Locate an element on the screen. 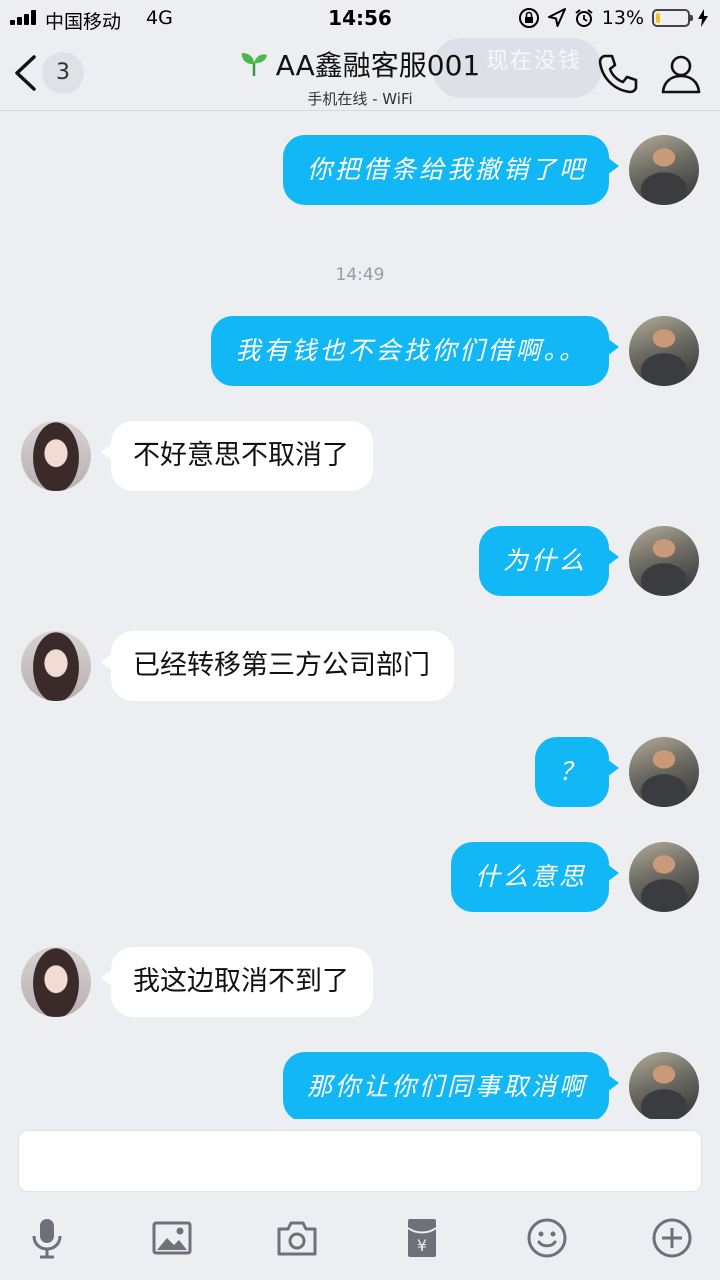 Image resolution: width=720 pixels, height=1280 pixels. battery-level is located at coordinates (658, 18).